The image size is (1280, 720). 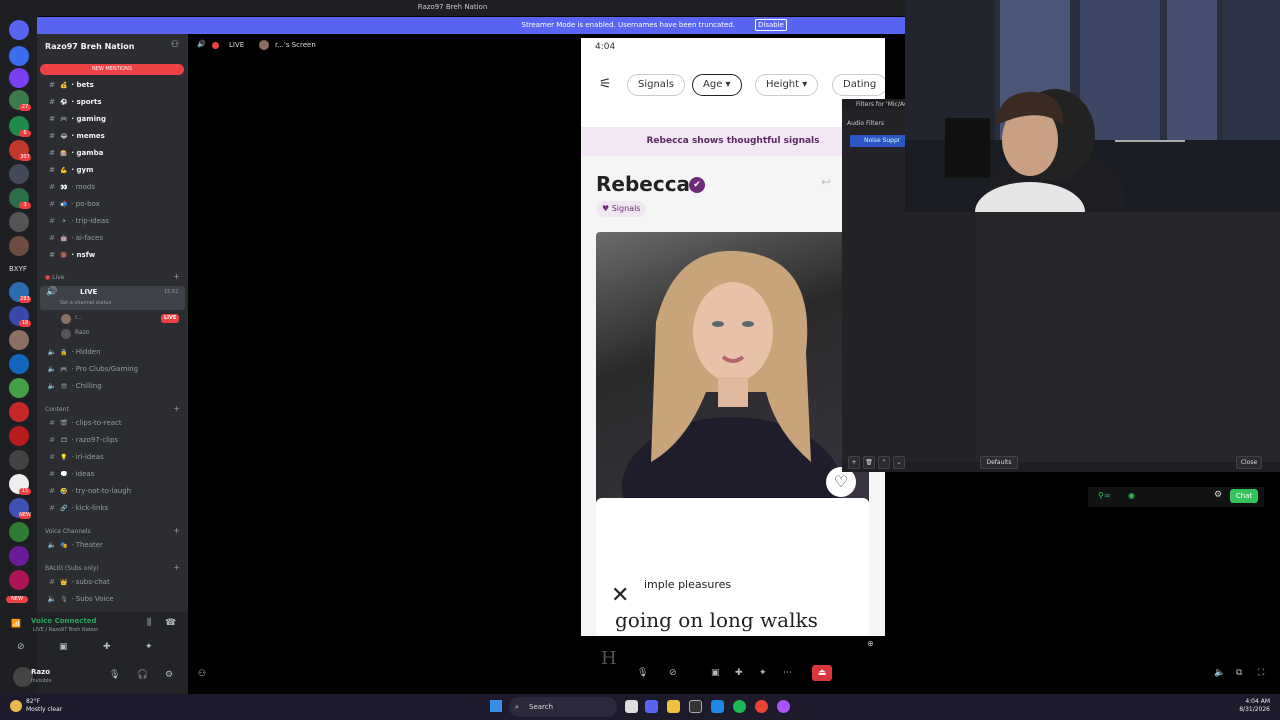 What do you see at coordinates (115, 369) in the screenshot?
I see `voice-channel-pro-clubs: 🔈 🎮 · Pro Clubs/Gaming` at bounding box center [115, 369].